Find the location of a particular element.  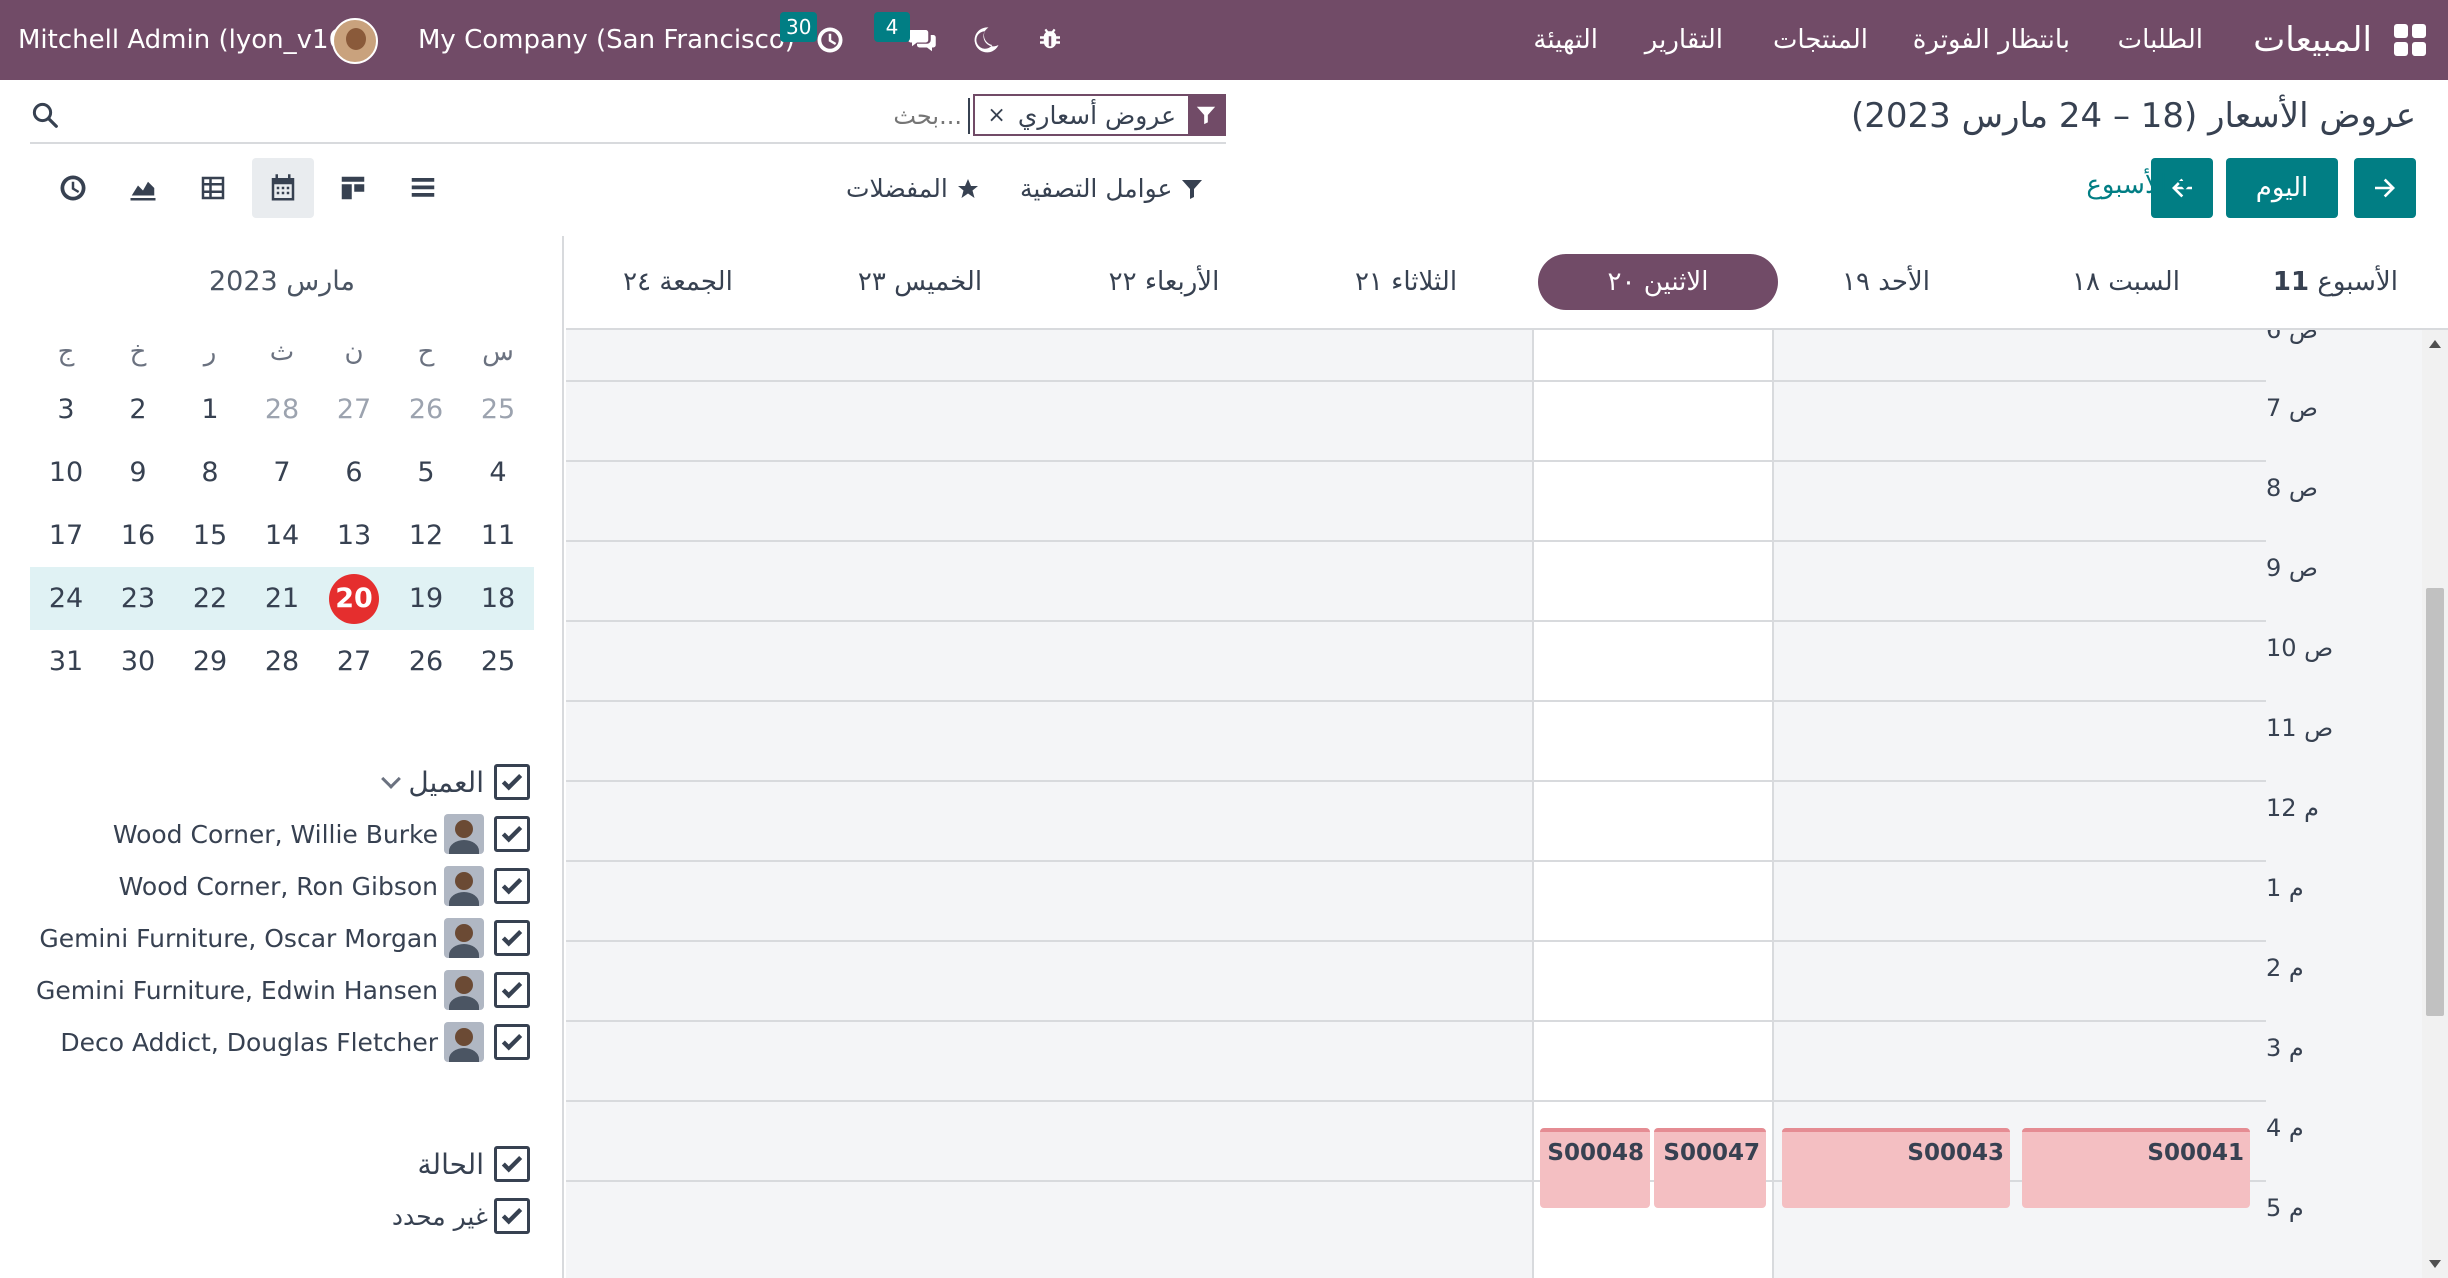

day-header: الأربعاء ٢٢ is located at coordinates (1164, 282).